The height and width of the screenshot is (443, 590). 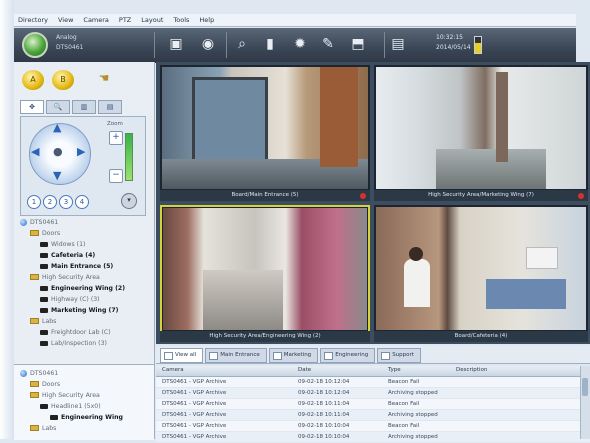 I want to click on menu-tools: Tools, so click(x=181, y=20).